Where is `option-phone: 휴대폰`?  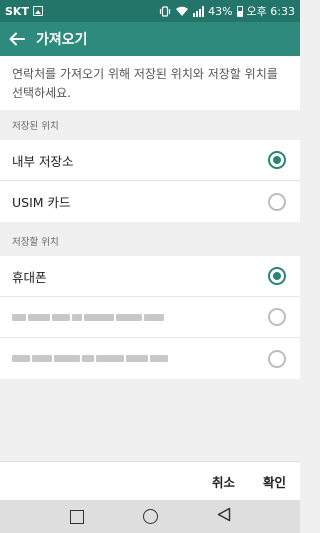 option-phone: 휴대폰 is located at coordinates (150, 276).